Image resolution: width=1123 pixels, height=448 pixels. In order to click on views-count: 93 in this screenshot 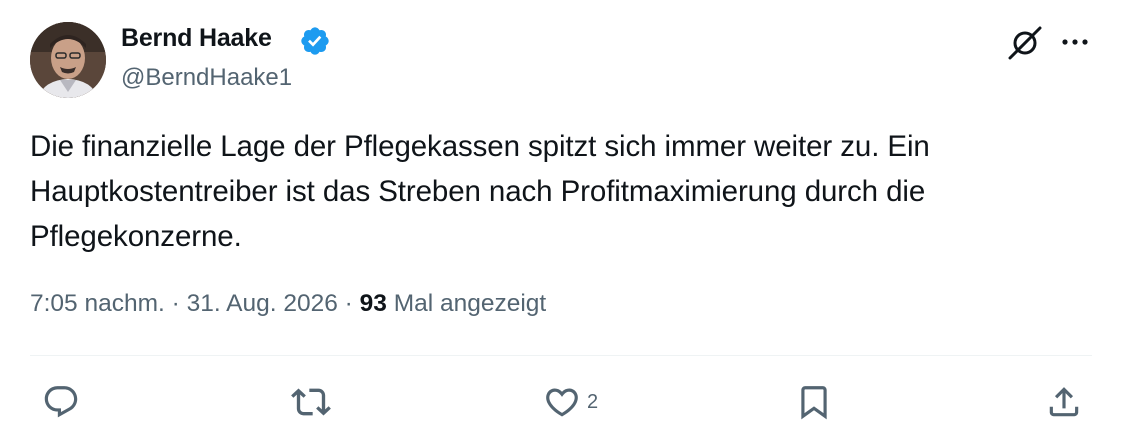, I will do `click(376, 303)`.